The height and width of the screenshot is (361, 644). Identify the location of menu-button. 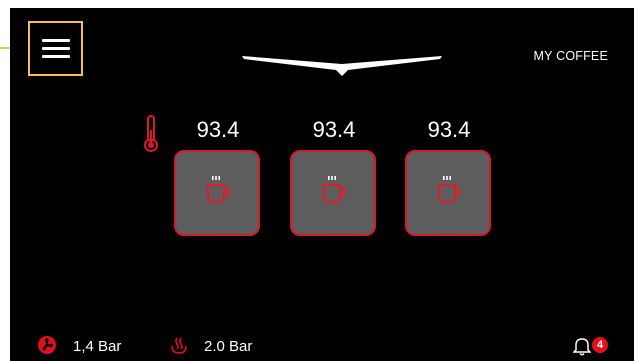
(55, 48).